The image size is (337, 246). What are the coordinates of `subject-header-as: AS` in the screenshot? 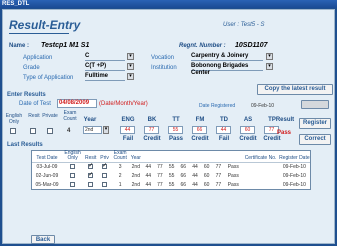 It's located at (248, 120).